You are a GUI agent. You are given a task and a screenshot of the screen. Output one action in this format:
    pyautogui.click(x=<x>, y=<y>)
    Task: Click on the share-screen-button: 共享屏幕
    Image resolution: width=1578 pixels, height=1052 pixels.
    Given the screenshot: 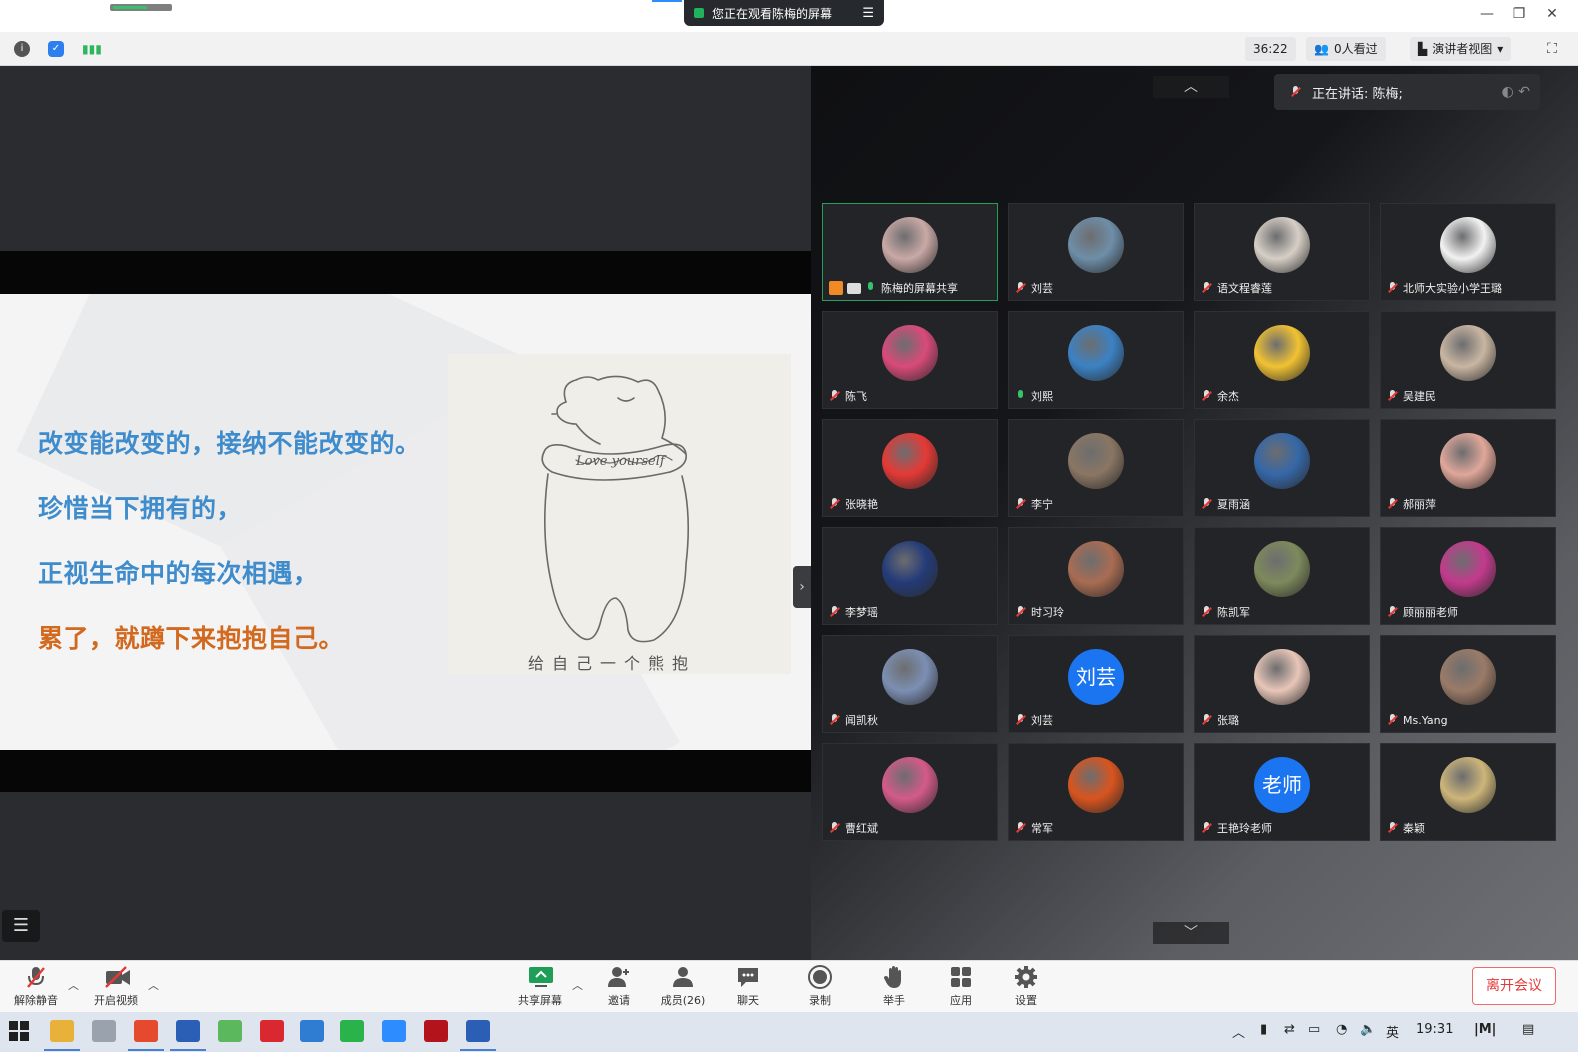 What is the action you would take?
    pyautogui.click(x=540, y=986)
    